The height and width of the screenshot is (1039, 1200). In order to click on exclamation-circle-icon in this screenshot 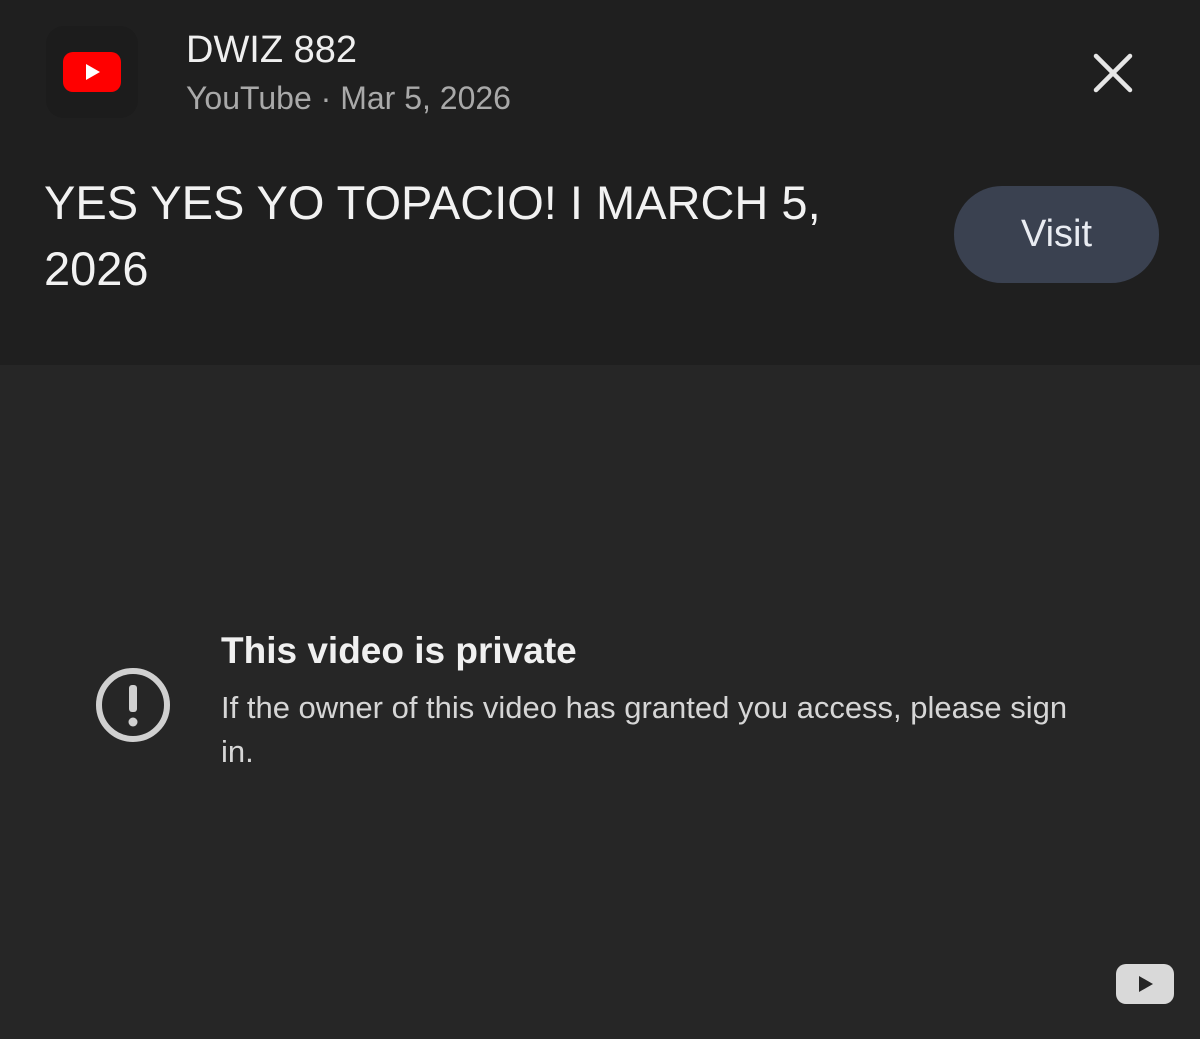, I will do `click(133, 705)`.